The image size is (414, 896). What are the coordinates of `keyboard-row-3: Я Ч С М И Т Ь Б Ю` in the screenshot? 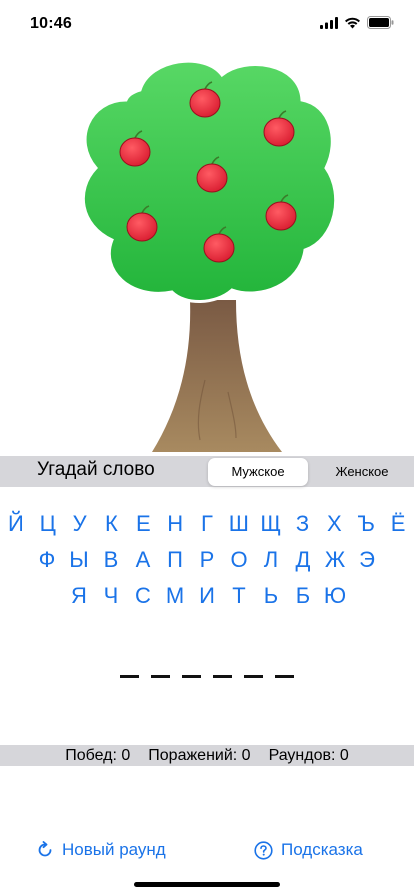 It's located at (207, 596).